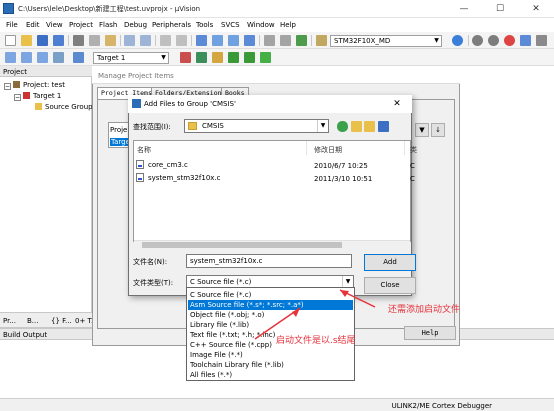 The width and height of the screenshot is (554, 411). What do you see at coordinates (424, 310) in the screenshot?
I see `annotation-note-startup-file: 还需添加启动文件` at bounding box center [424, 310].